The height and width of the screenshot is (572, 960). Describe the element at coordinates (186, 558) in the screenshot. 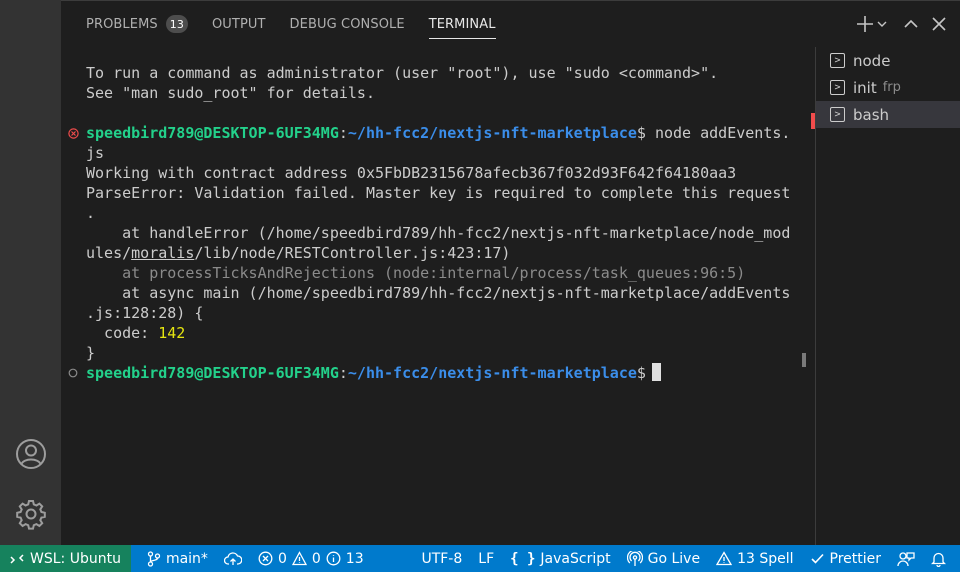

I see `branch-label: main*` at that location.